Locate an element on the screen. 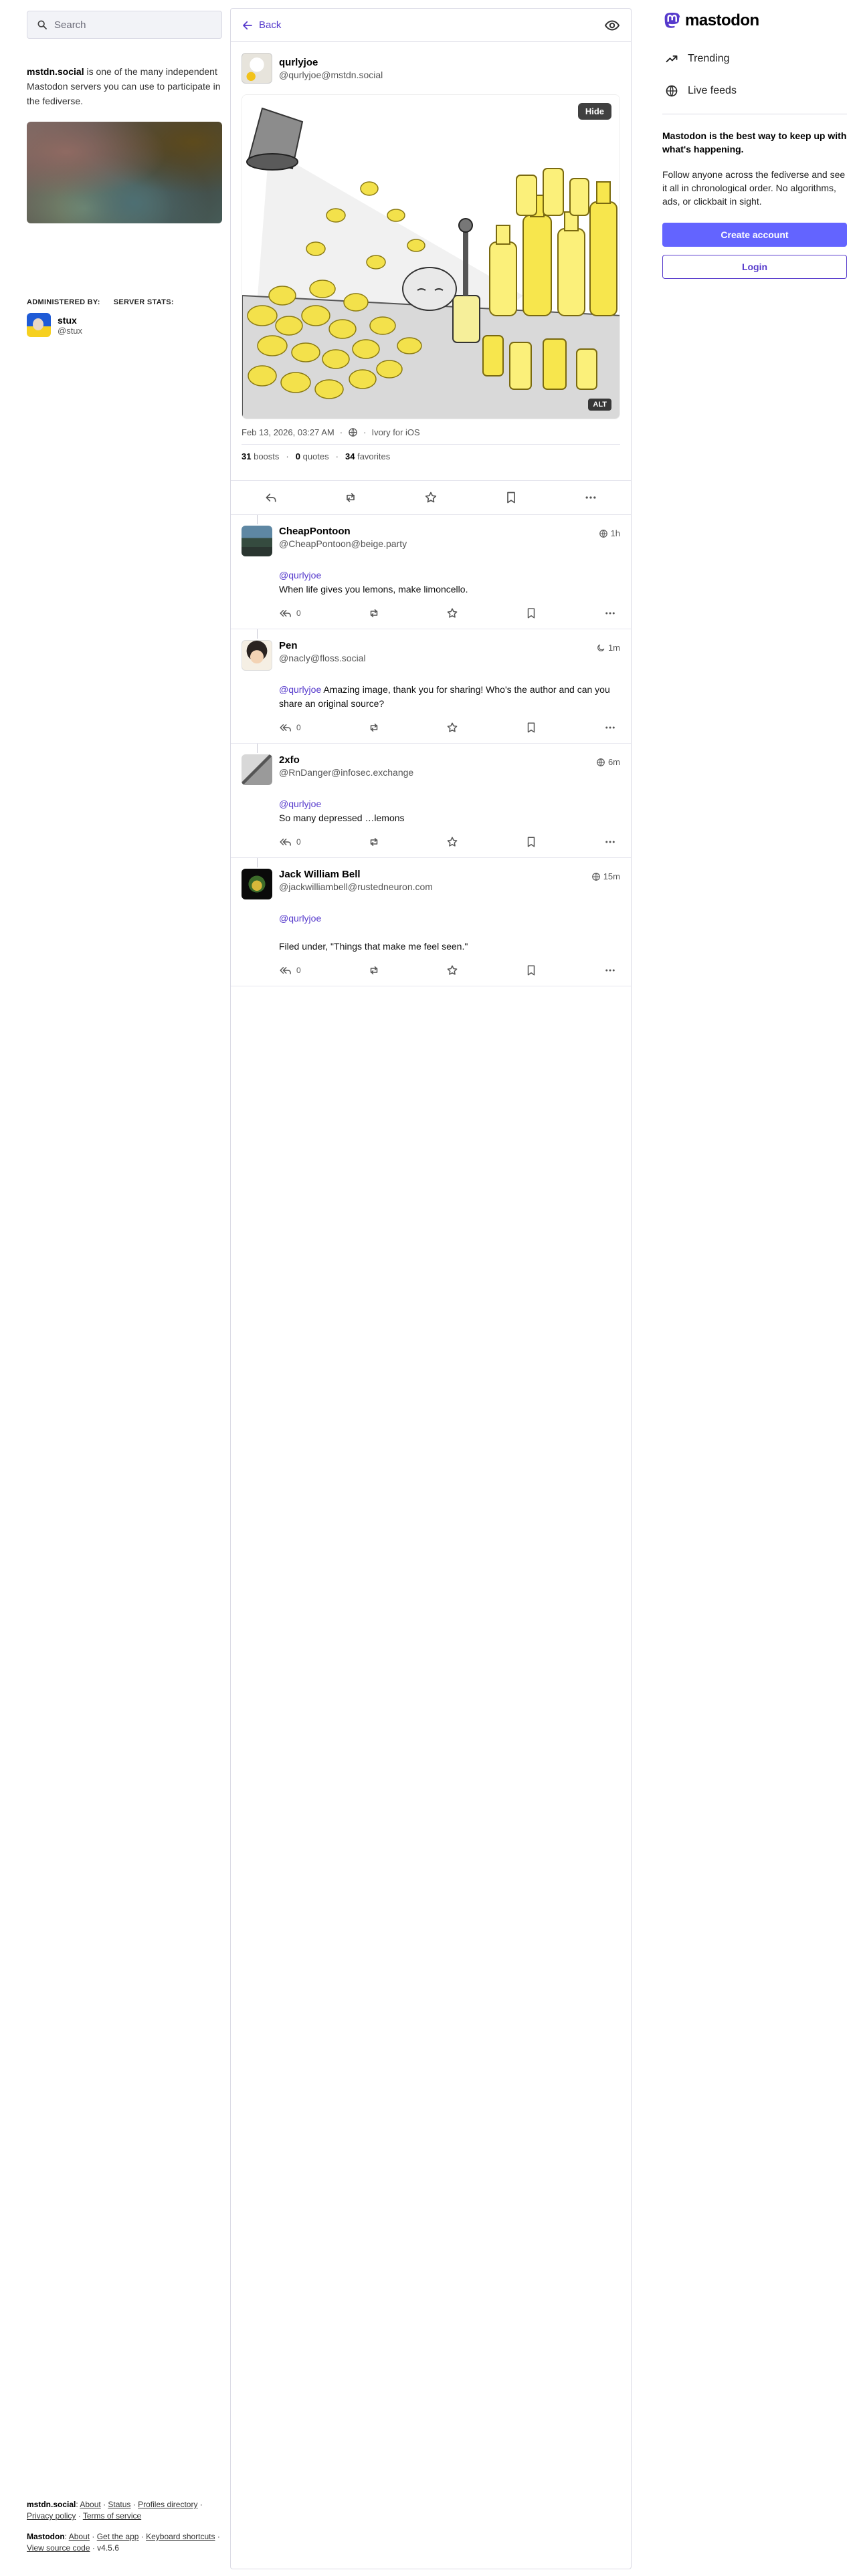 The image size is (859, 2576). admin-account: stux @stux is located at coordinates (124, 325).